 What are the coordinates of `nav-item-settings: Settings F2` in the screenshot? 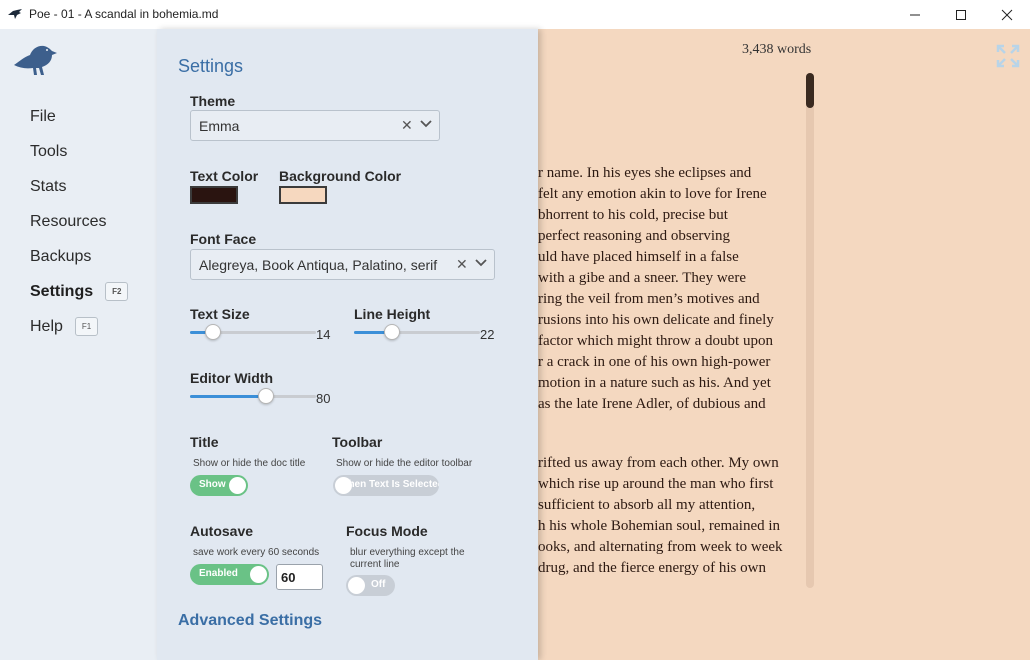 It's located at (79, 291).